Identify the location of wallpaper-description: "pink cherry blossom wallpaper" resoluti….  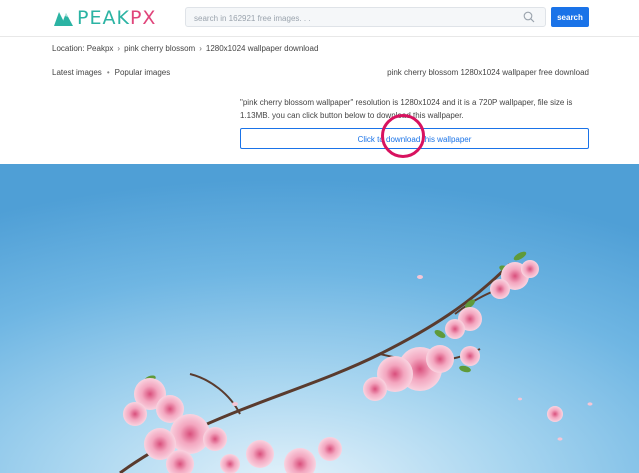
(406, 109).